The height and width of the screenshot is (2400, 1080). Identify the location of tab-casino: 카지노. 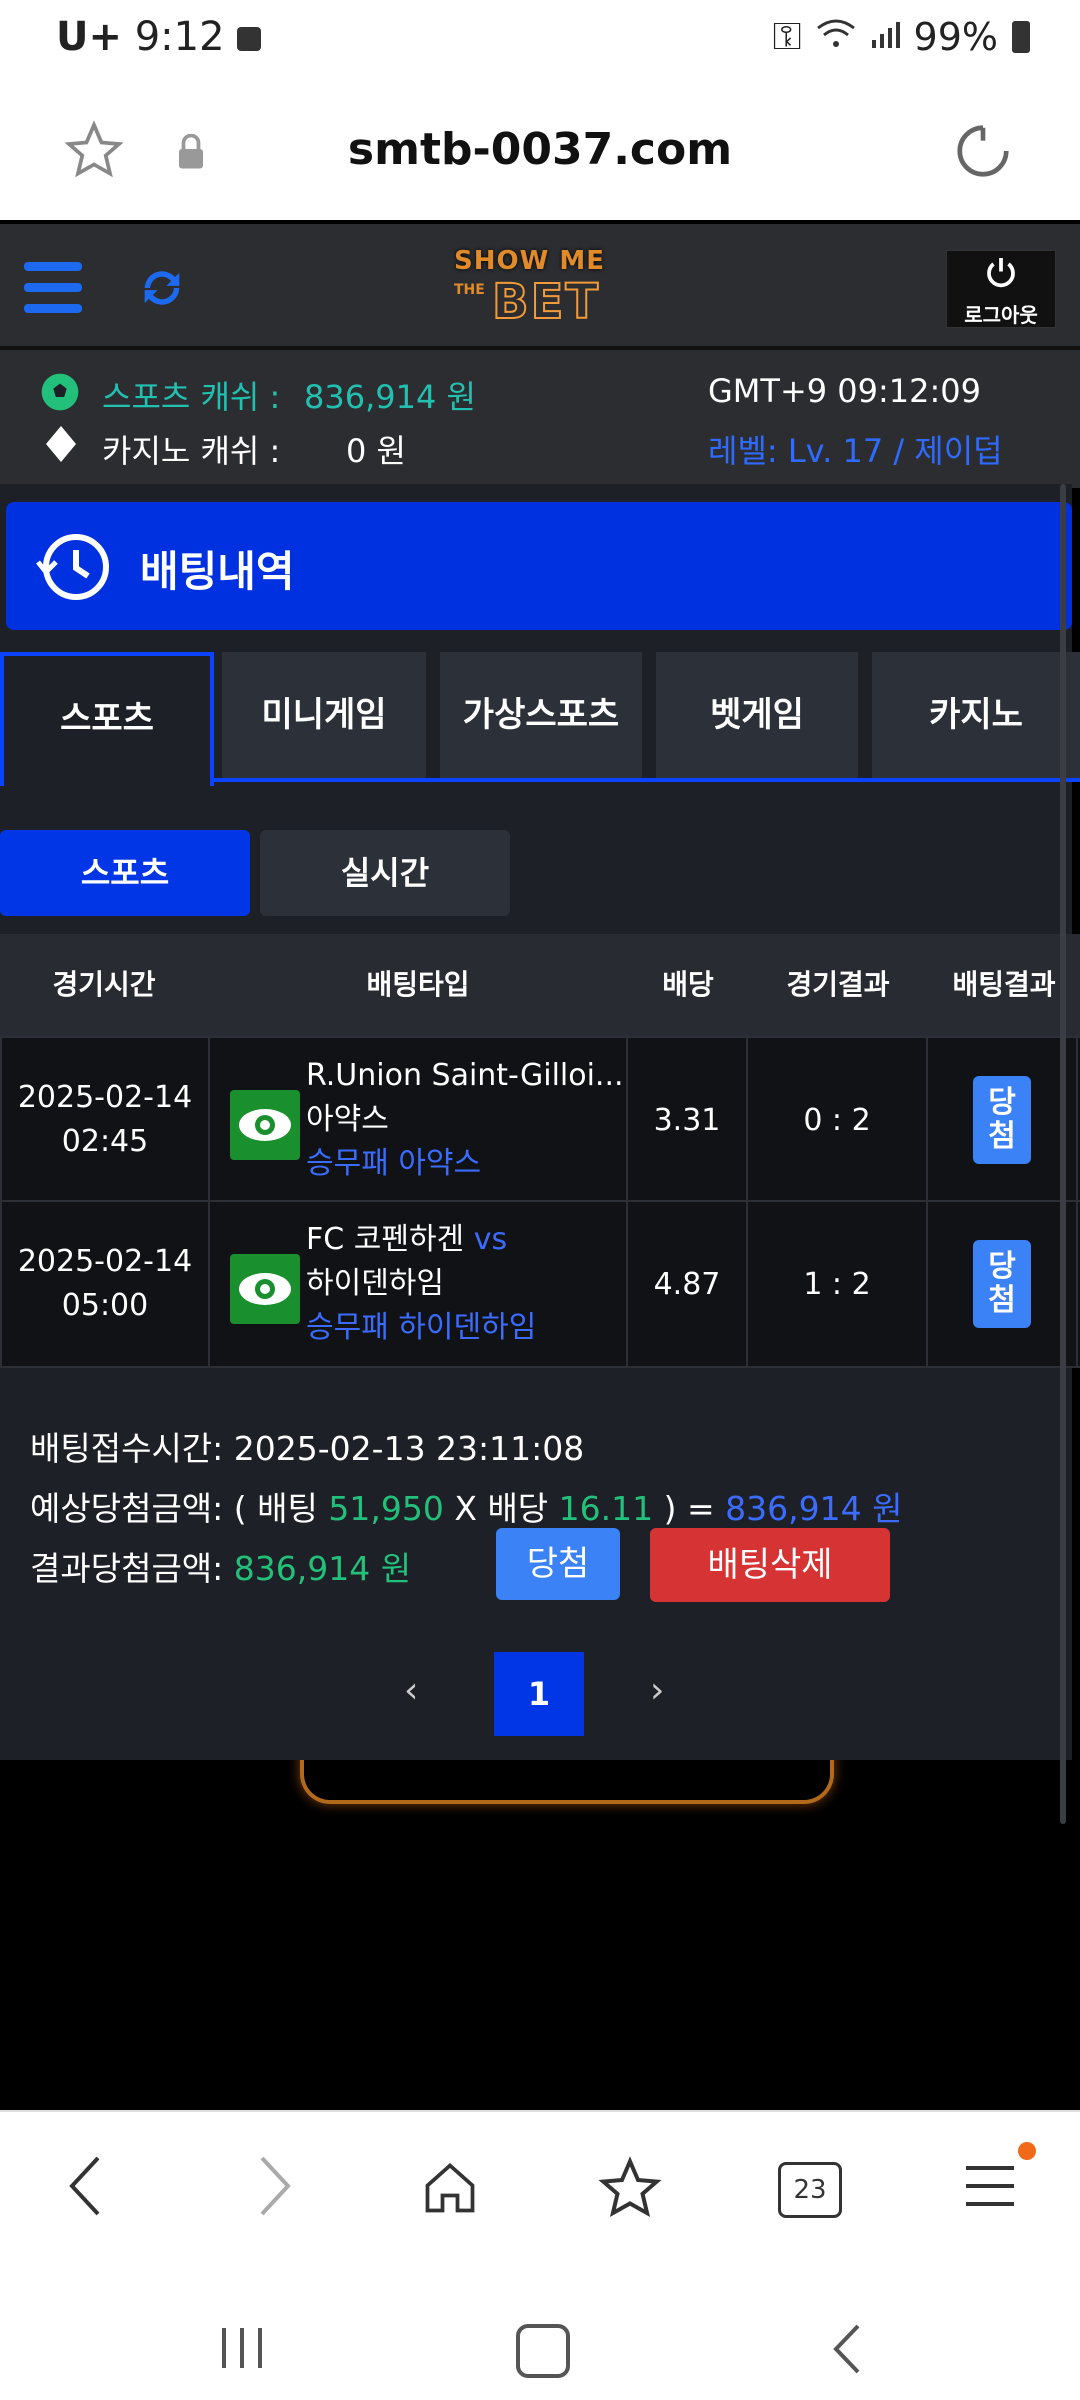
(976, 715).